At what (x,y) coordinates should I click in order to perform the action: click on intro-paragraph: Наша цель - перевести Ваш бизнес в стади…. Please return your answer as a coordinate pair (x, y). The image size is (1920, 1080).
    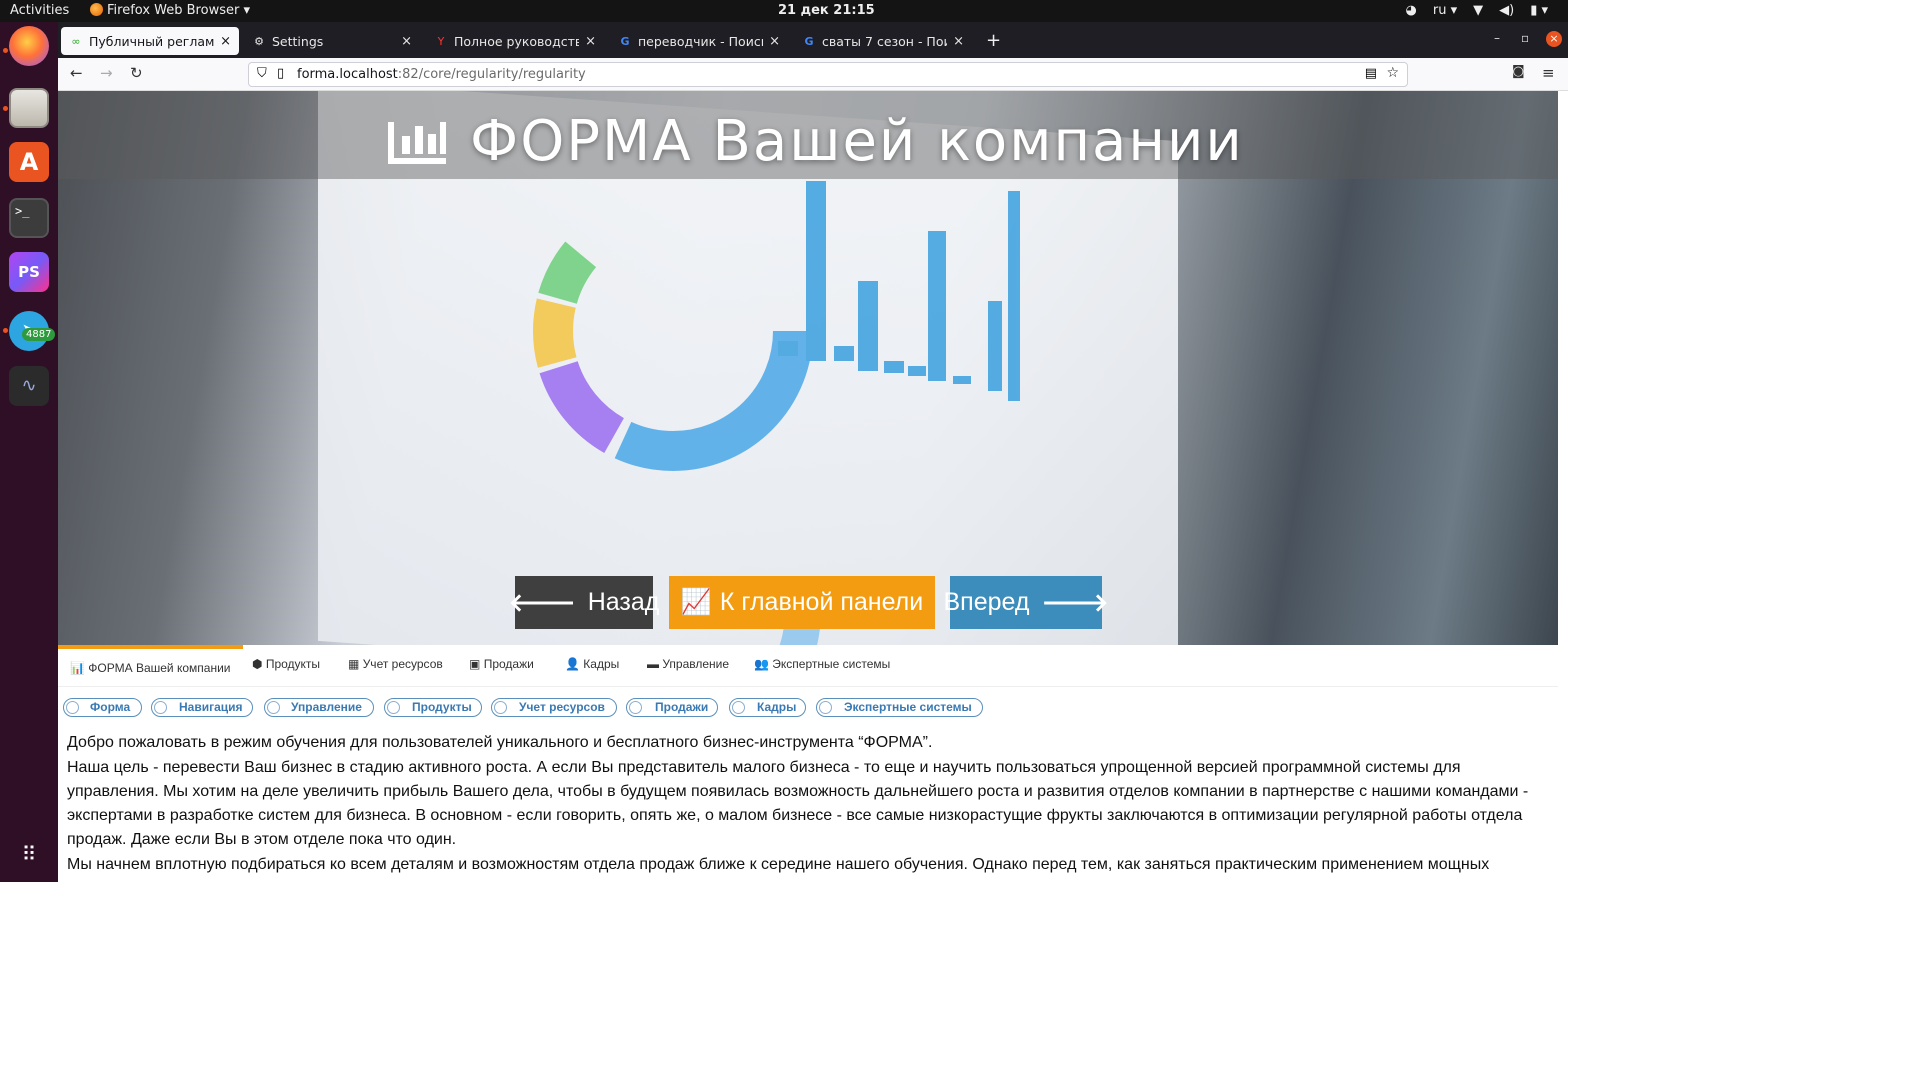
    Looking at the image, I should click on (798, 803).